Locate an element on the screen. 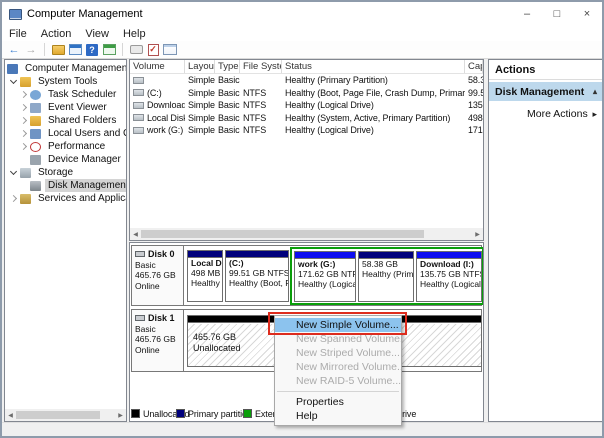 The image size is (604, 438). menu-item-properties: Properties is located at coordinates (338, 402).